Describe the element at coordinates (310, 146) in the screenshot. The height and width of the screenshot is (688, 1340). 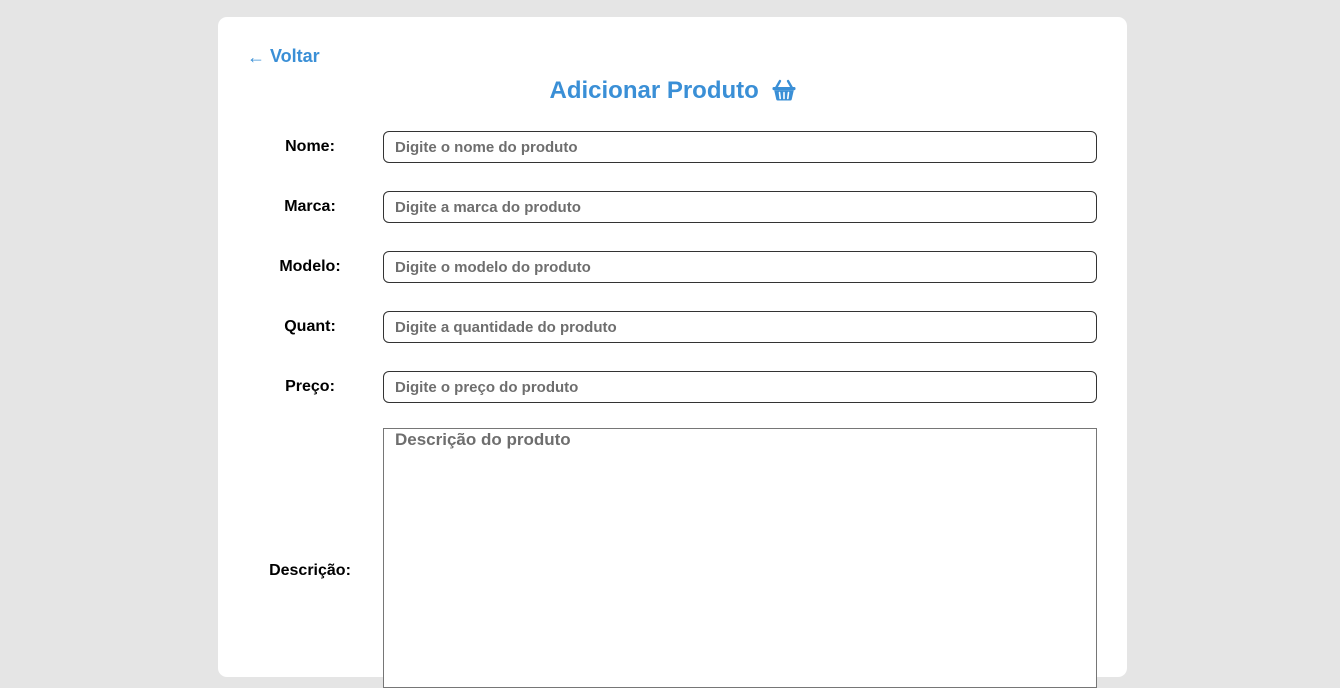
I see `nome-label: Nome:` at that location.